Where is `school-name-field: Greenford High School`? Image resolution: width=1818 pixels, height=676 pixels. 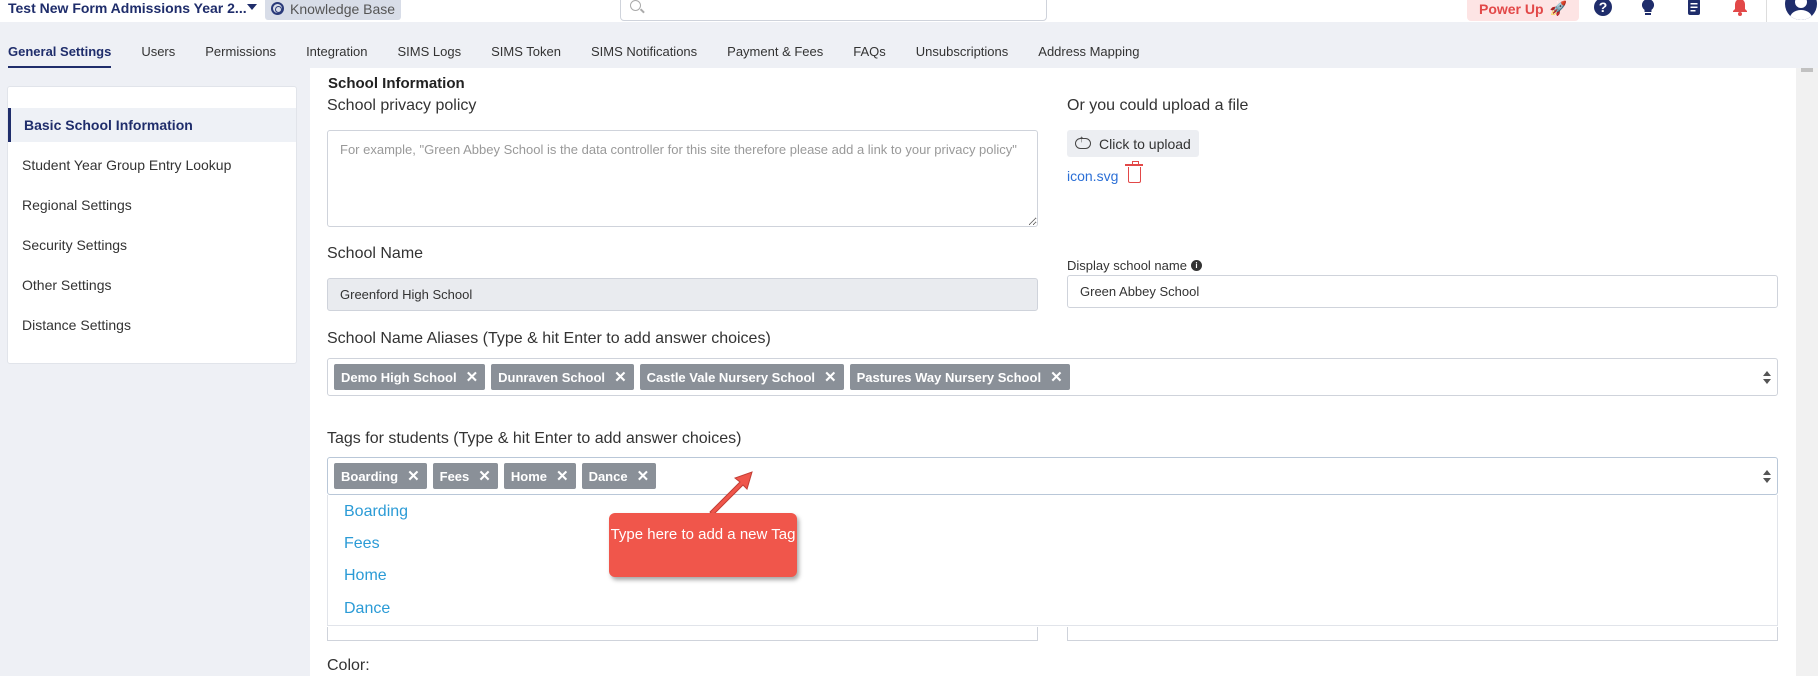
school-name-field: Greenford High School is located at coordinates (682, 294).